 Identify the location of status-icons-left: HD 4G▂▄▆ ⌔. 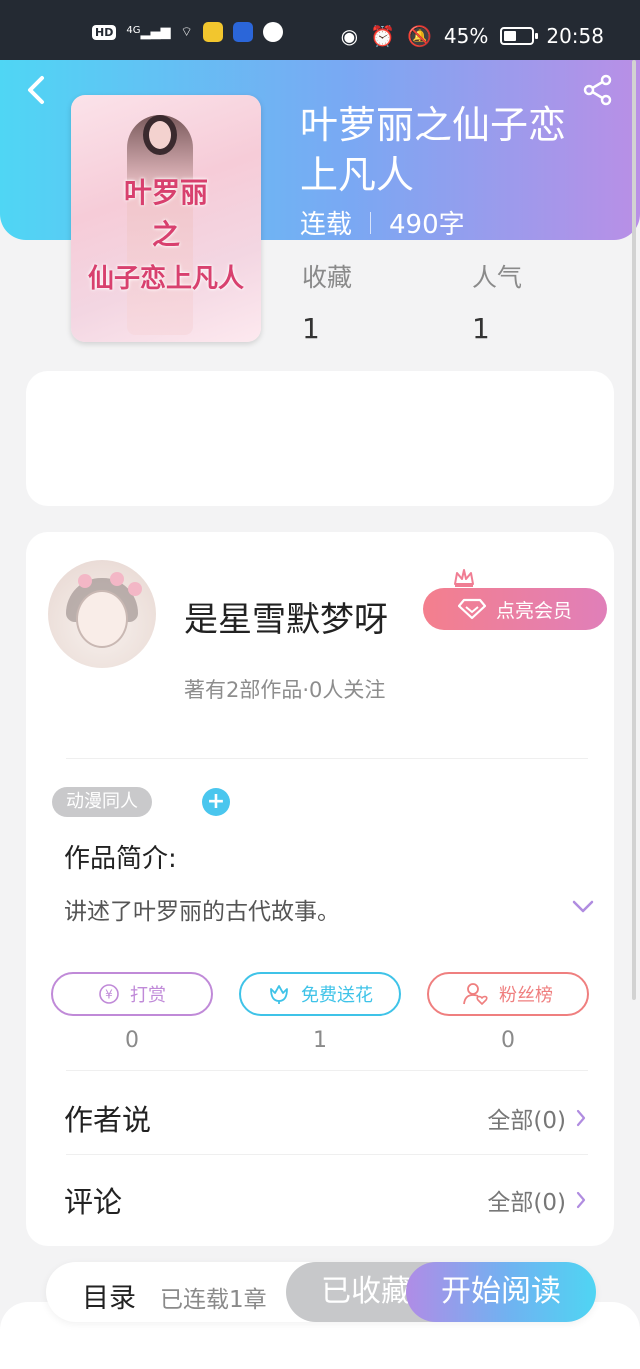
(187, 32).